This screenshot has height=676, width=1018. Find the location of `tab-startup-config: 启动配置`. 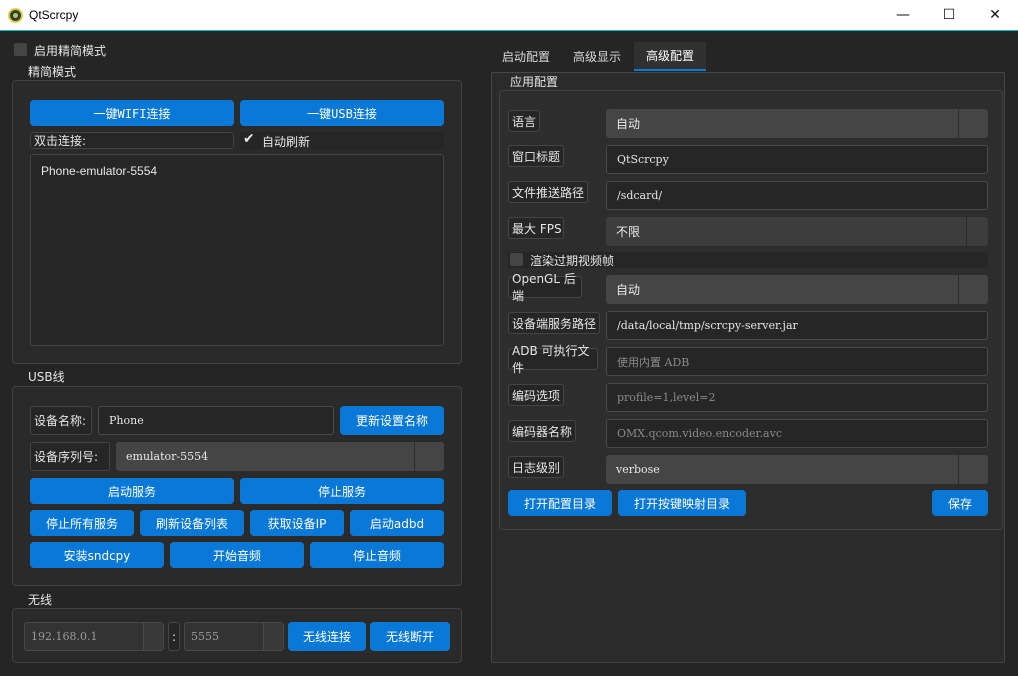

tab-startup-config: 启动配置 is located at coordinates (526, 56).